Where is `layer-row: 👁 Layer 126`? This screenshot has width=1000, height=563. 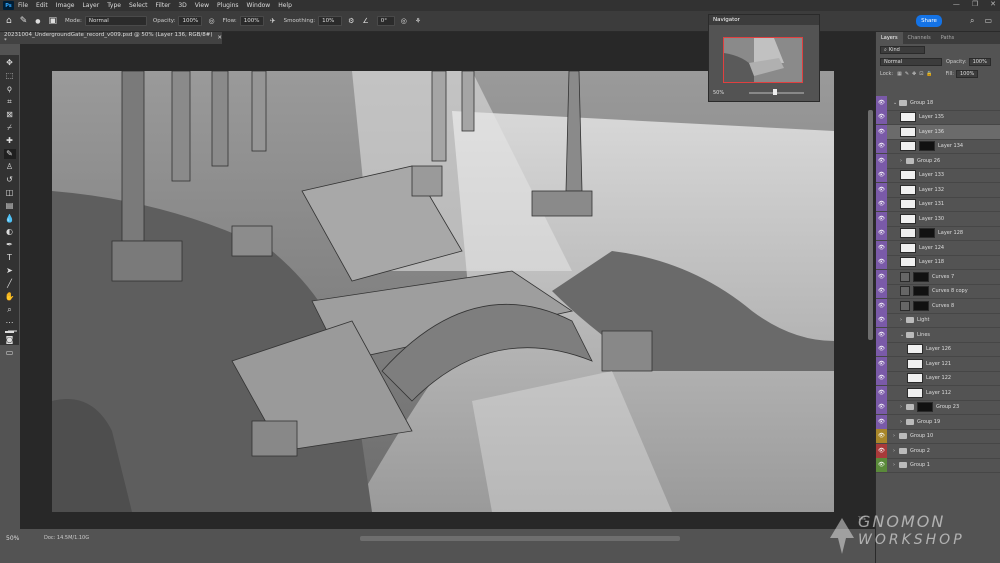
layer-row: 👁 Layer 126 is located at coordinates (938, 349).